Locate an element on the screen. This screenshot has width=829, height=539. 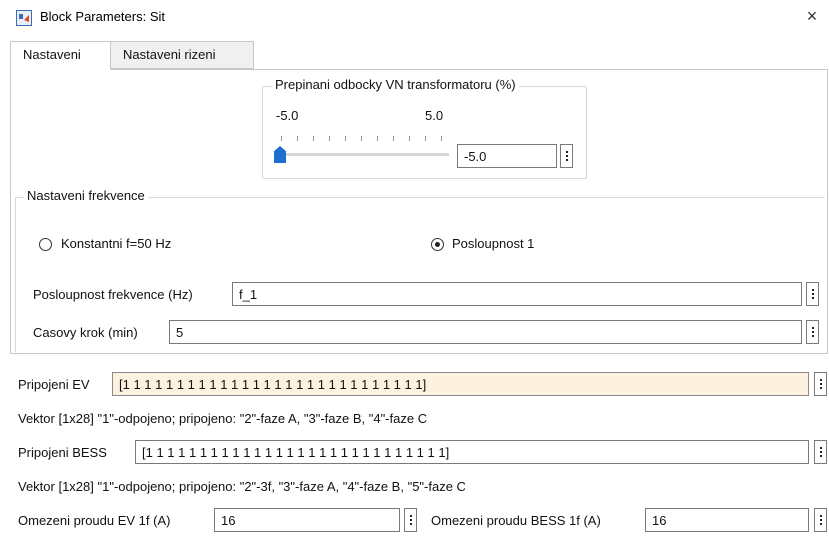
bess-connection-label: Pripojeni BESS is located at coordinates (62, 452).